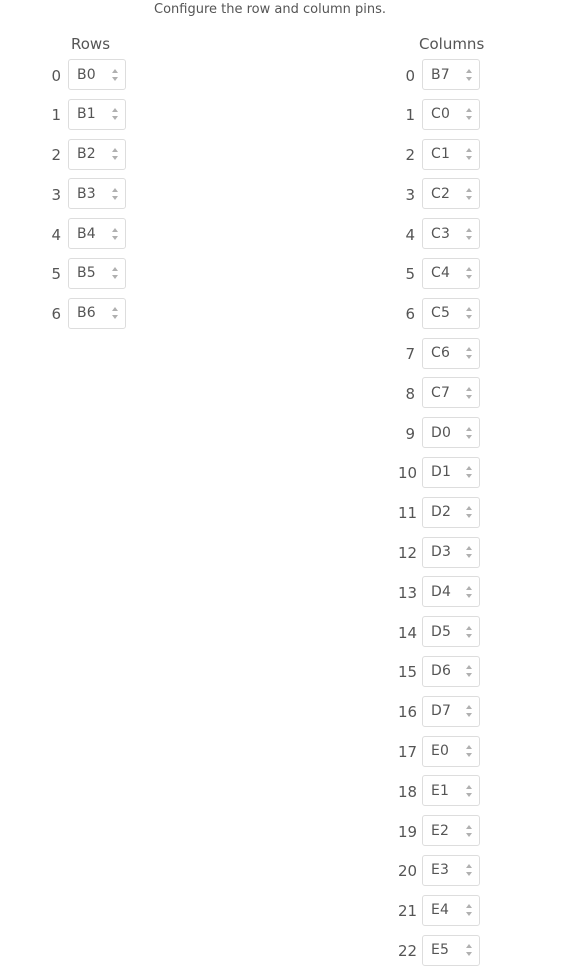 The height and width of the screenshot is (973, 566). I want to click on row-pin-row: 2 B2, so click(85, 154).